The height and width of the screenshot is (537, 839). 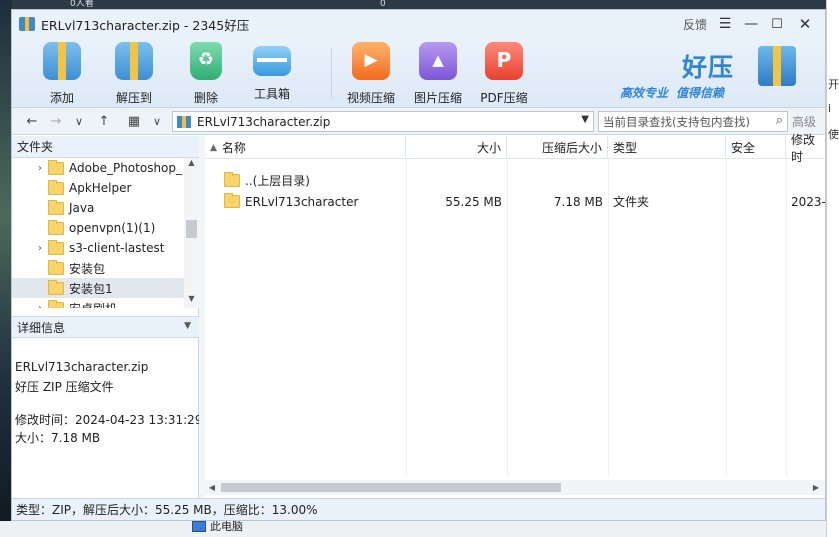 What do you see at coordinates (272, 61) in the screenshot?
I see `toolbox-icon` at bounding box center [272, 61].